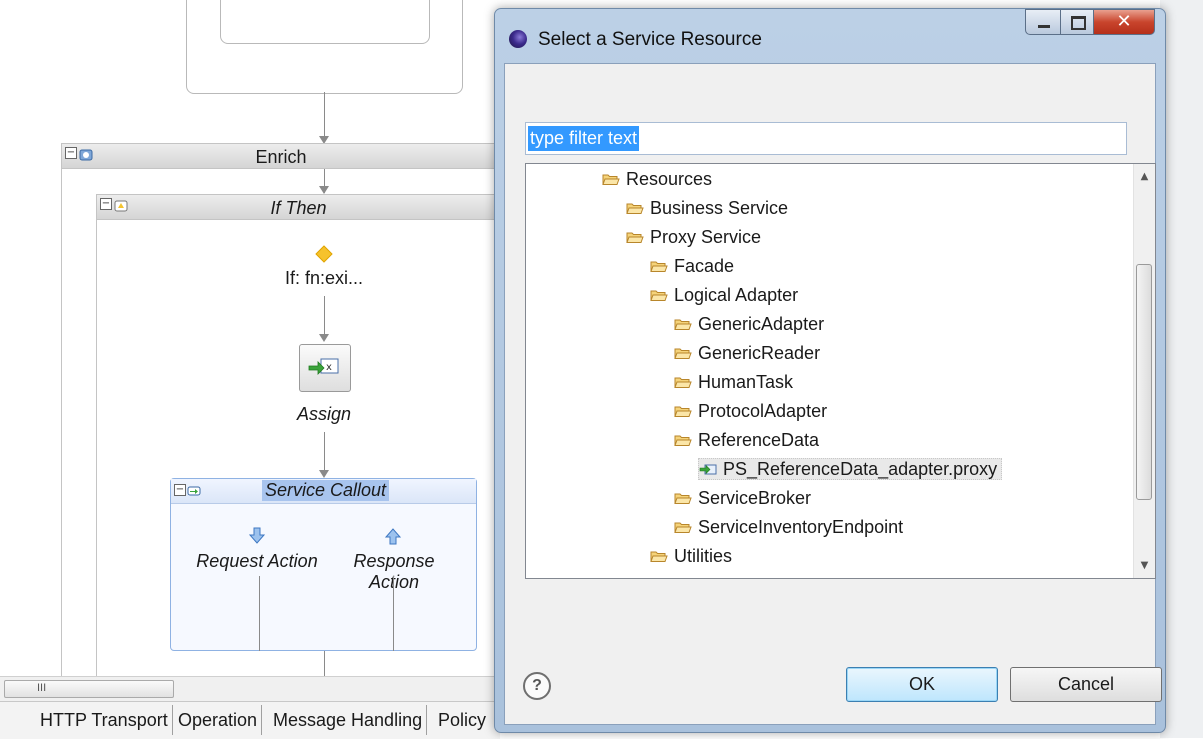 Image resolution: width=1203 pixels, height=739 pixels. I want to click on minimize-button, so click(1043, 22).